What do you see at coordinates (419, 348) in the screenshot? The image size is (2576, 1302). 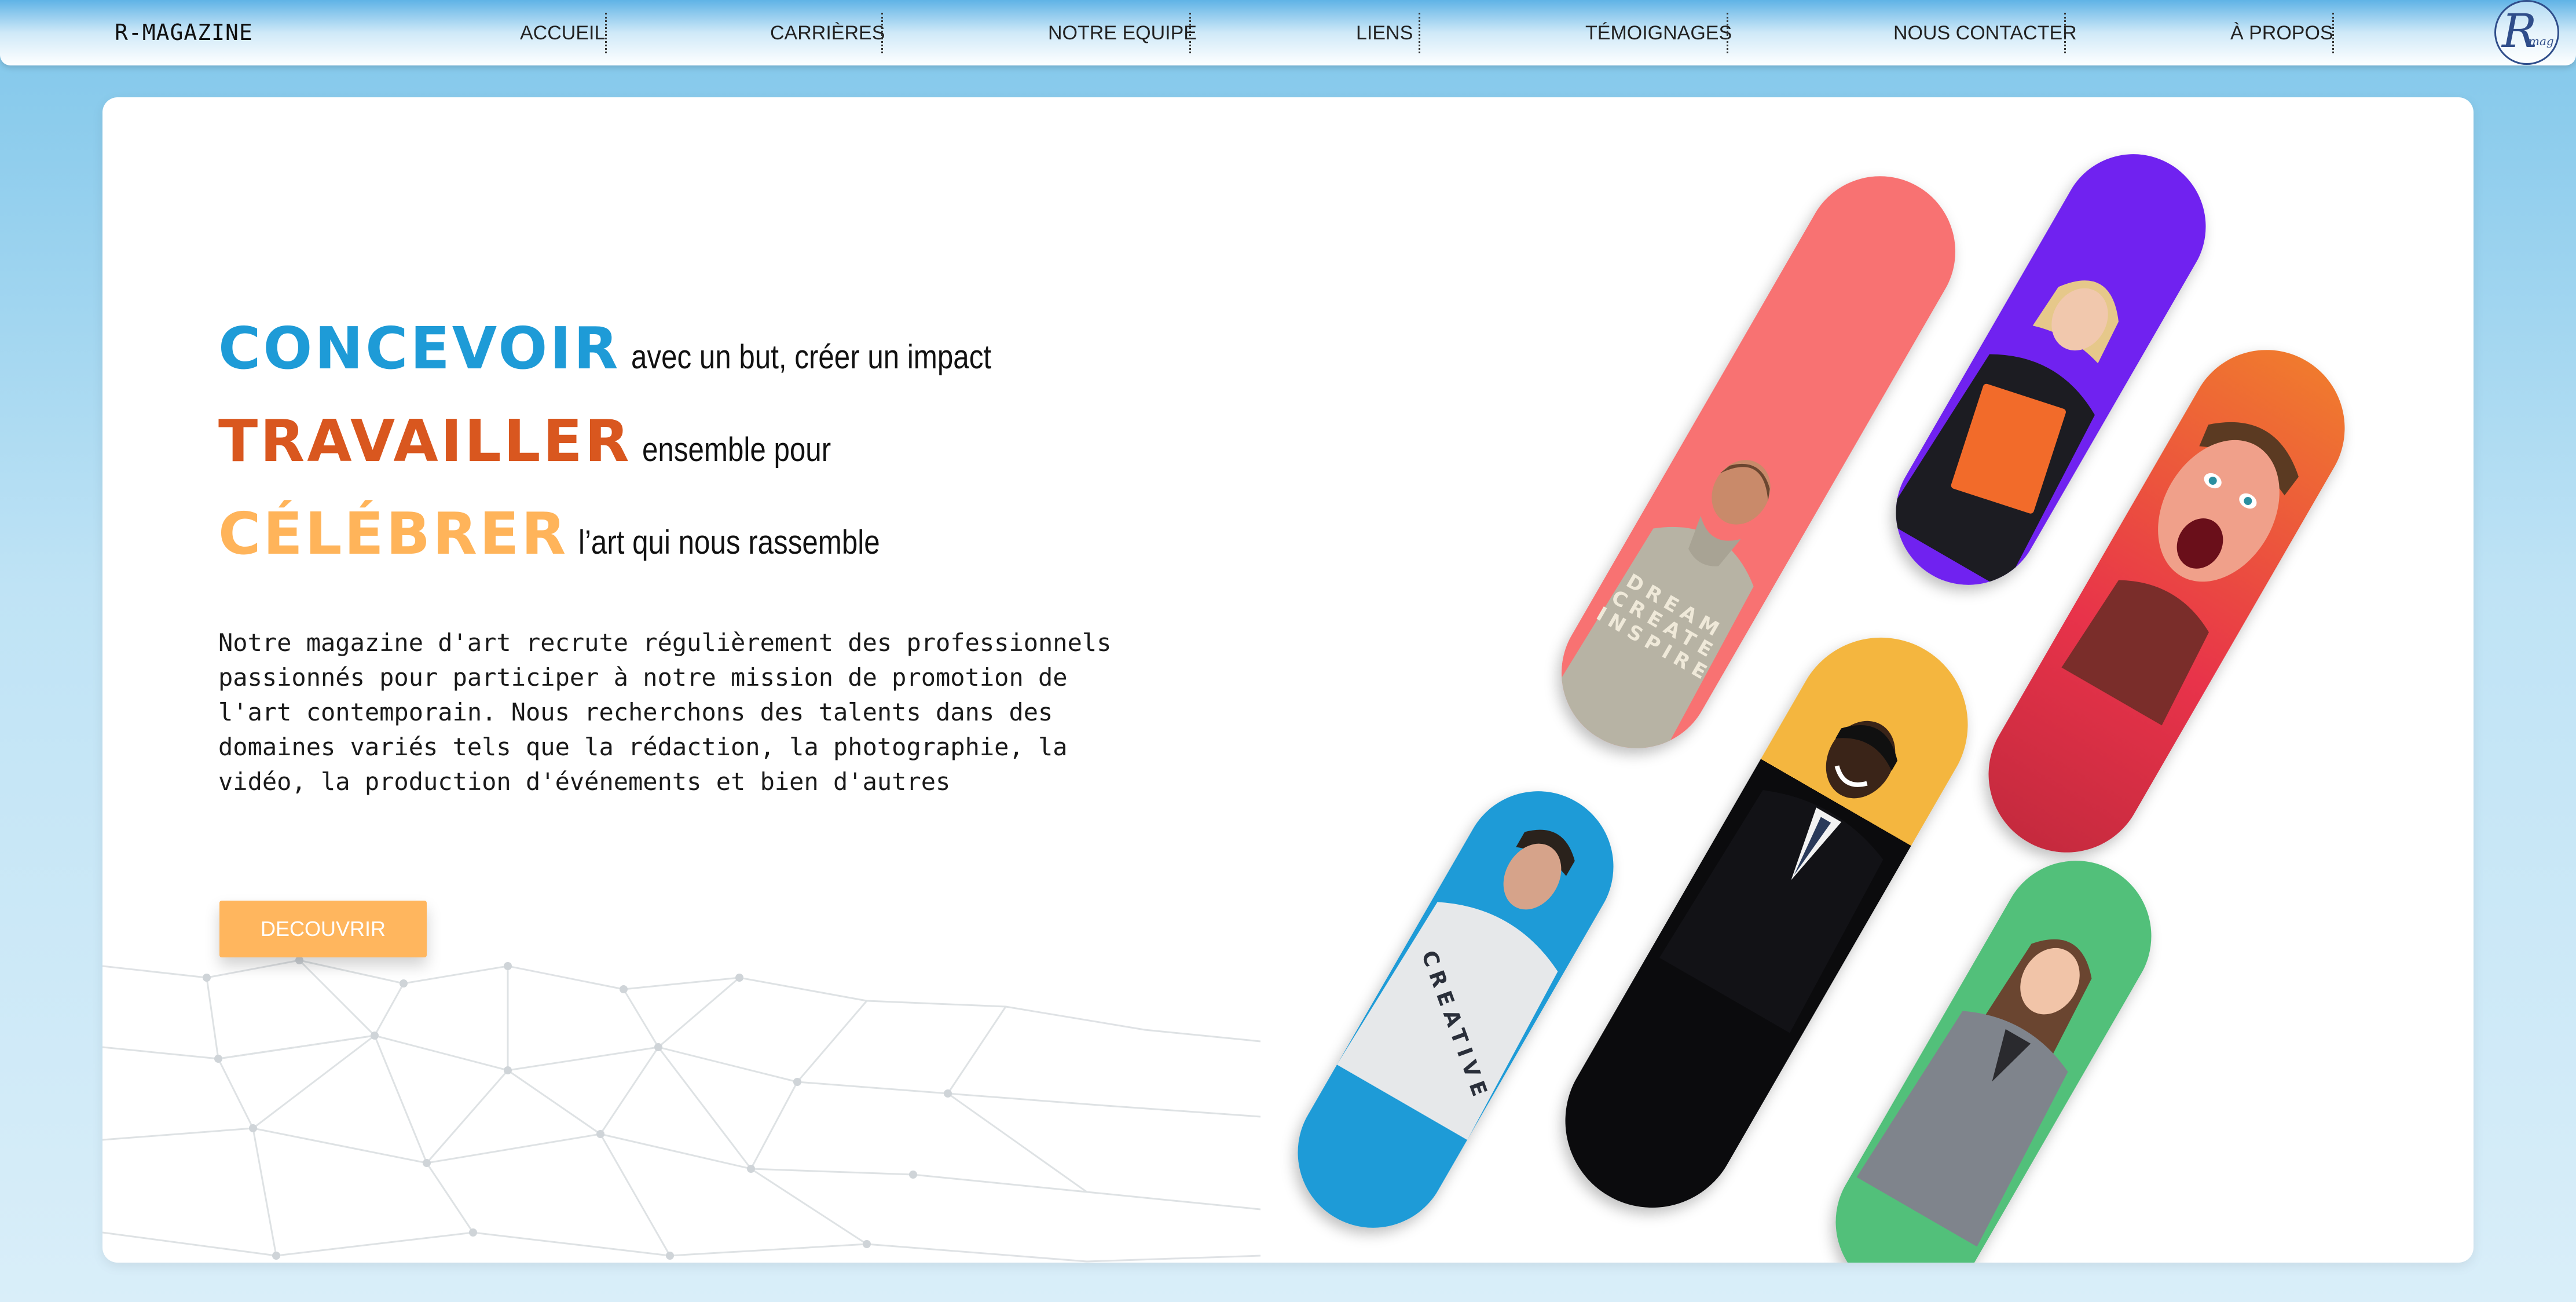 I see `headline-word-concevoir: CONCEVOIR` at bounding box center [419, 348].